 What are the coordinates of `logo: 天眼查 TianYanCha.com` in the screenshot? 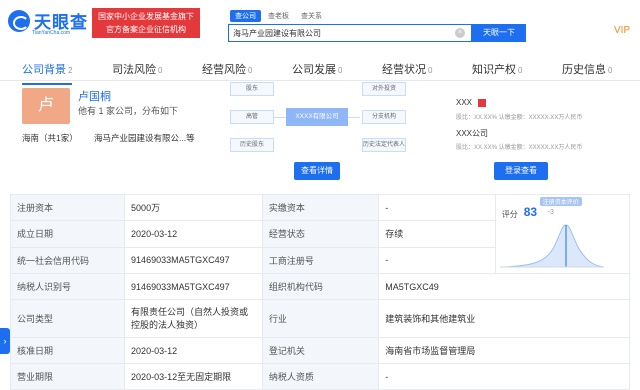 It's located at (48, 25).